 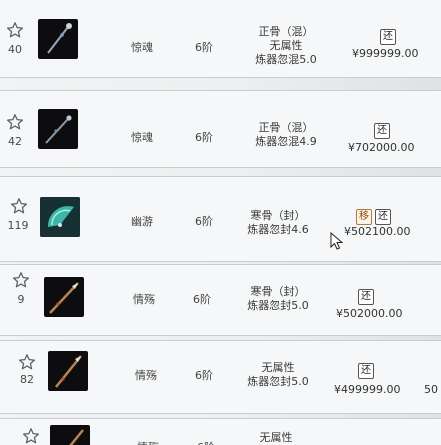 I want to click on mouse-pointer-icon, so click(x=337, y=241).